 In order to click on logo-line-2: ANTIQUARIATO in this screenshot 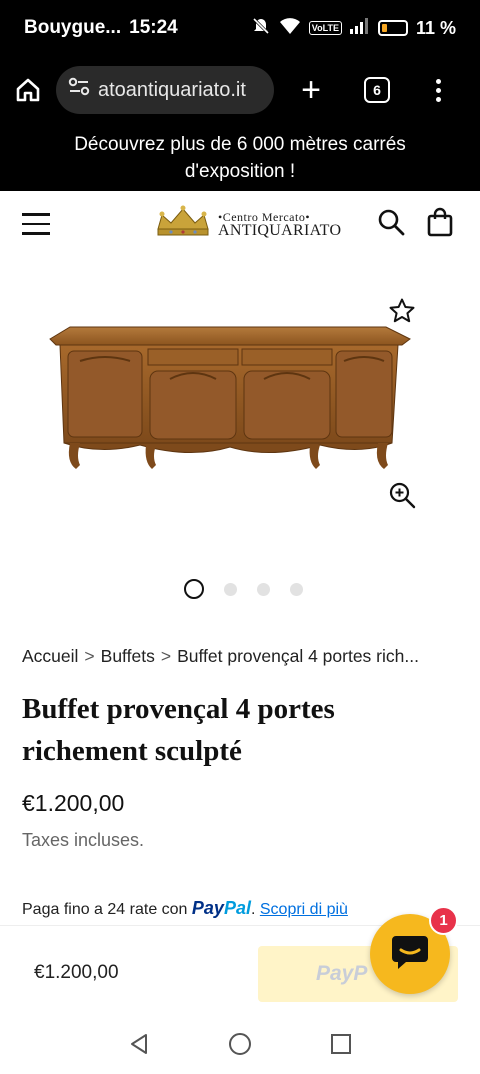, I will do `click(280, 230)`.